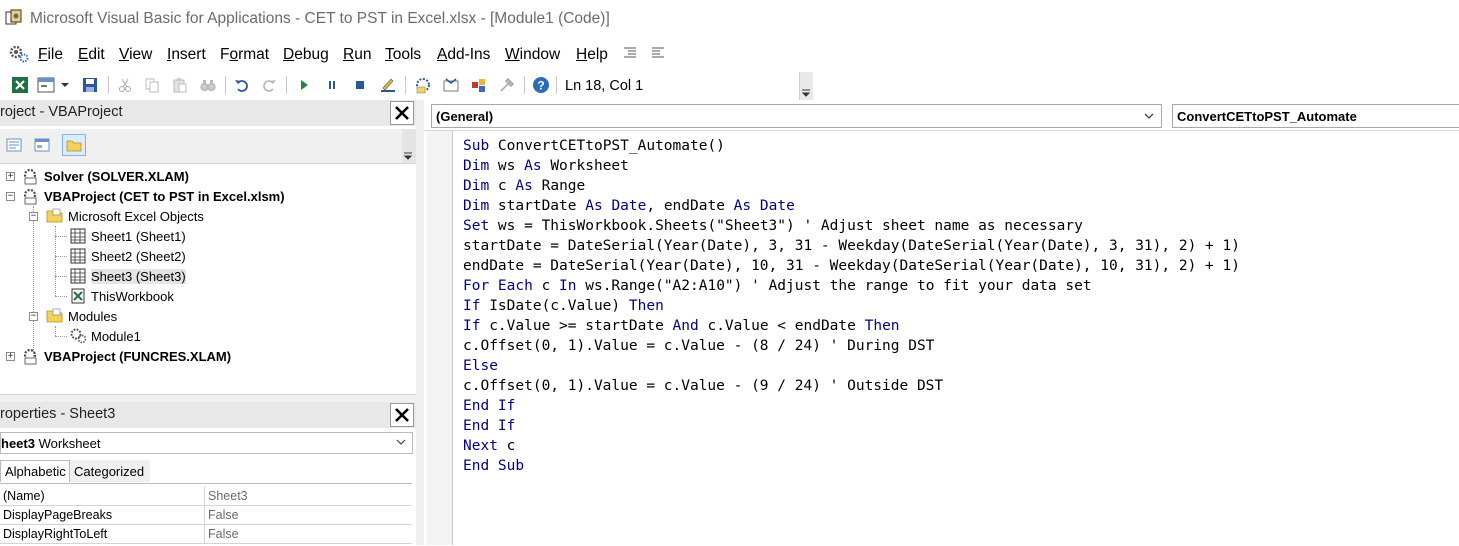 This screenshot has width=1459, height=546. Describe the element at coordinates (81, 316) in the screenshot. I see `tree-item-modules: Modules` at that location.